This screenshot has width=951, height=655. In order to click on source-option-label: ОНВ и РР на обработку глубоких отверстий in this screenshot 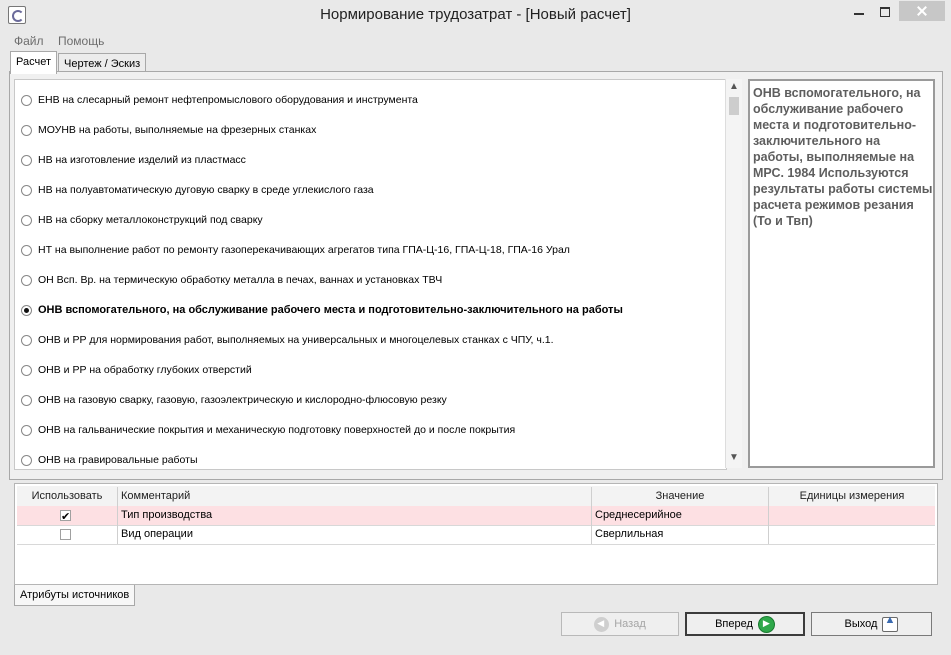, I will do `click(145, 370)`.